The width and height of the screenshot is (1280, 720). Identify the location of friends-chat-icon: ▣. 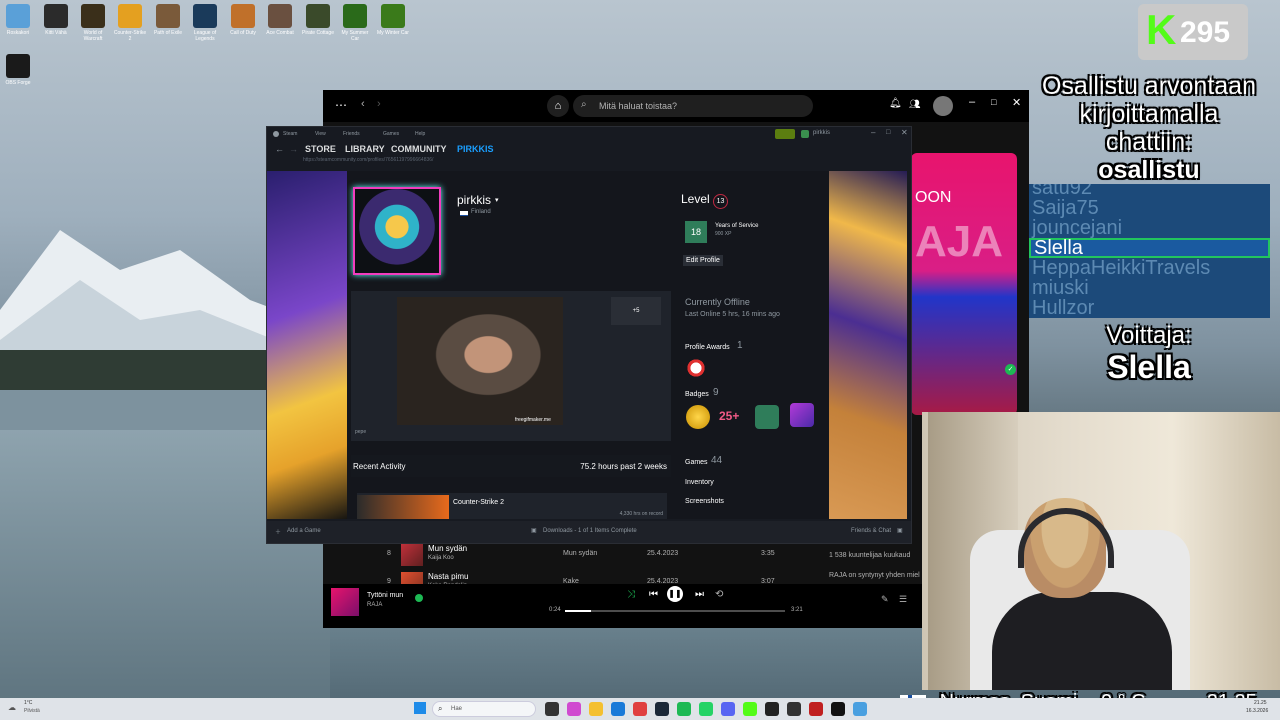
(900, 530).